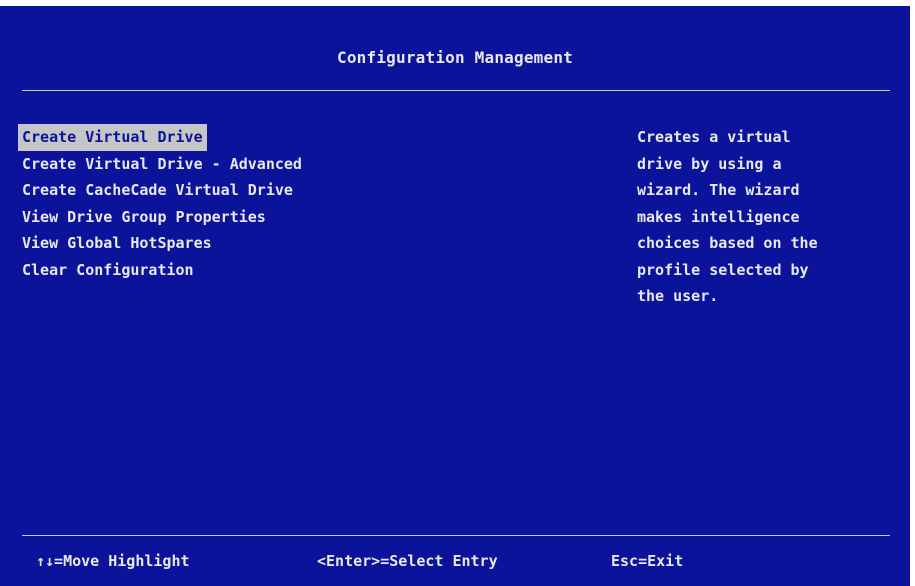 This screenshot has height=586, width=915. What do you see at coordinates (714, 137) in the screenshot?
I see `help-text-line: Creates a virtual` at bounding box center [714, 137].